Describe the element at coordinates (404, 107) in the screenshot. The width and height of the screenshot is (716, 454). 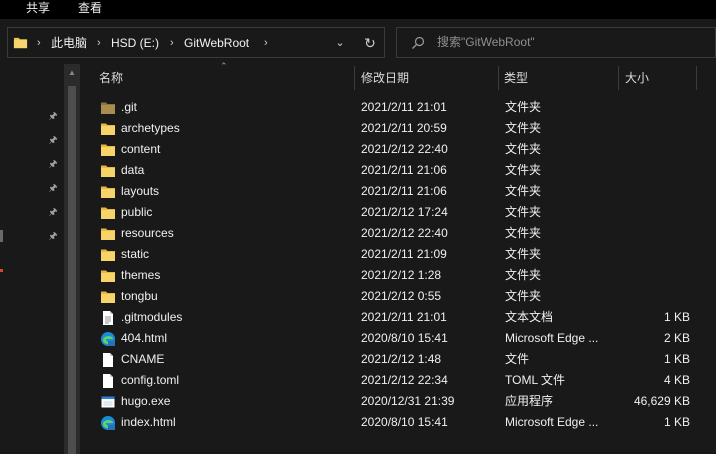
I see `file-modified-date: 2021/2/11 21:01` at that location.